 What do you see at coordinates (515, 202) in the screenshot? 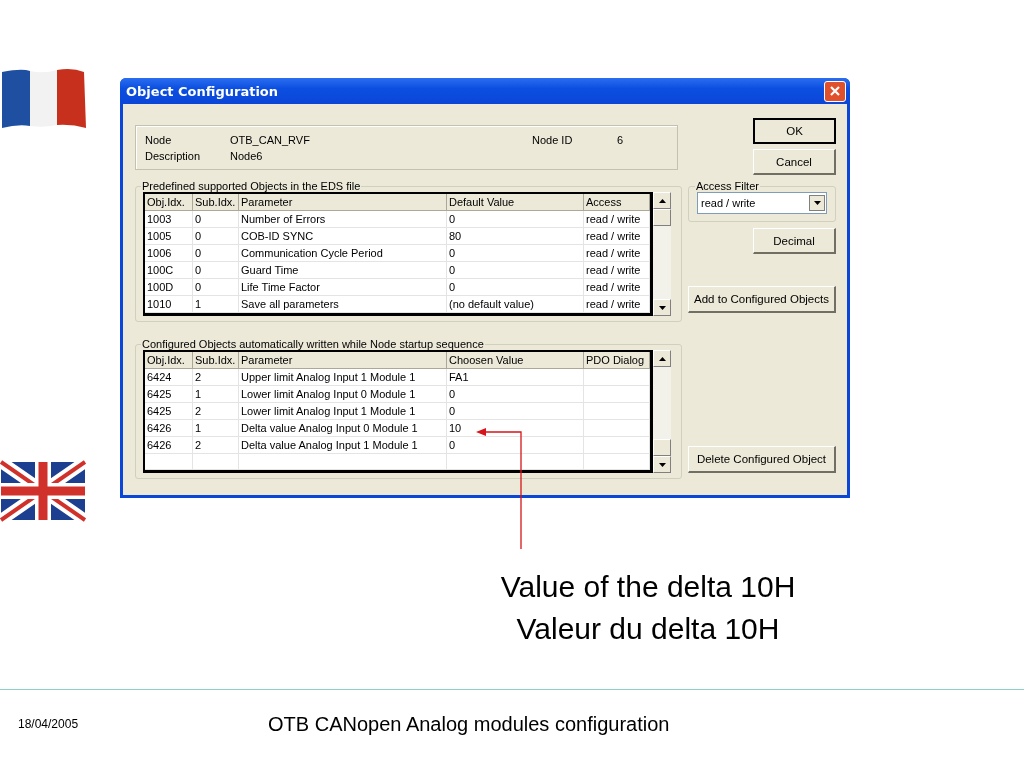
I see `column-header: Default Value` at bounding box center [515, 202].